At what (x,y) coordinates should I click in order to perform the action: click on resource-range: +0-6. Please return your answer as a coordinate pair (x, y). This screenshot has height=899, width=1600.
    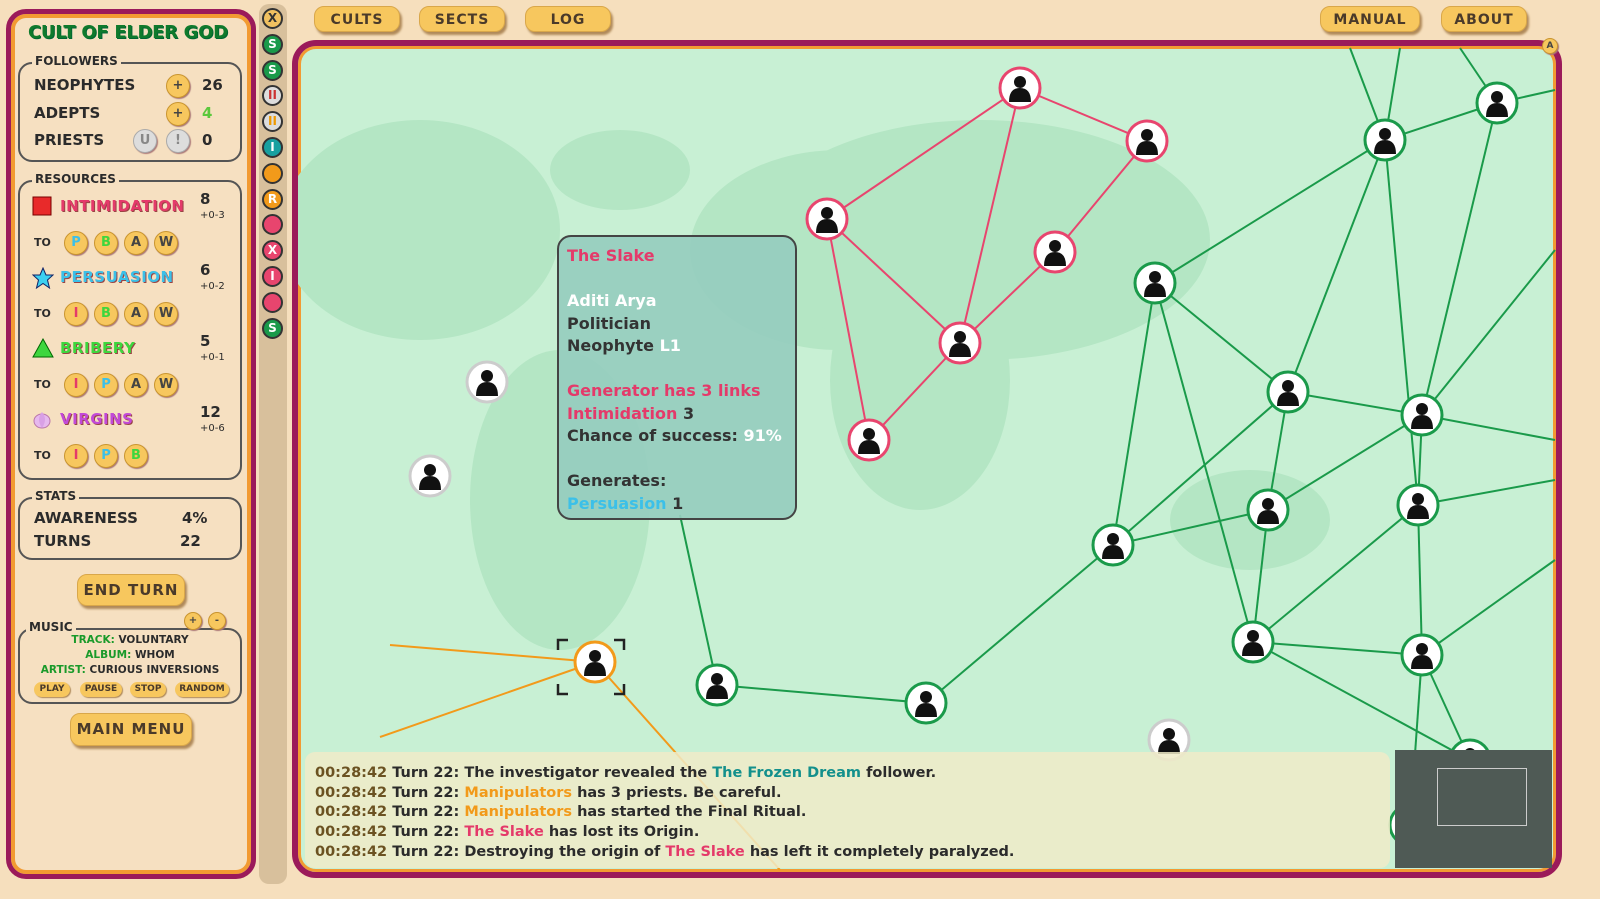
    Looking at the image, I should click on (212, 428).